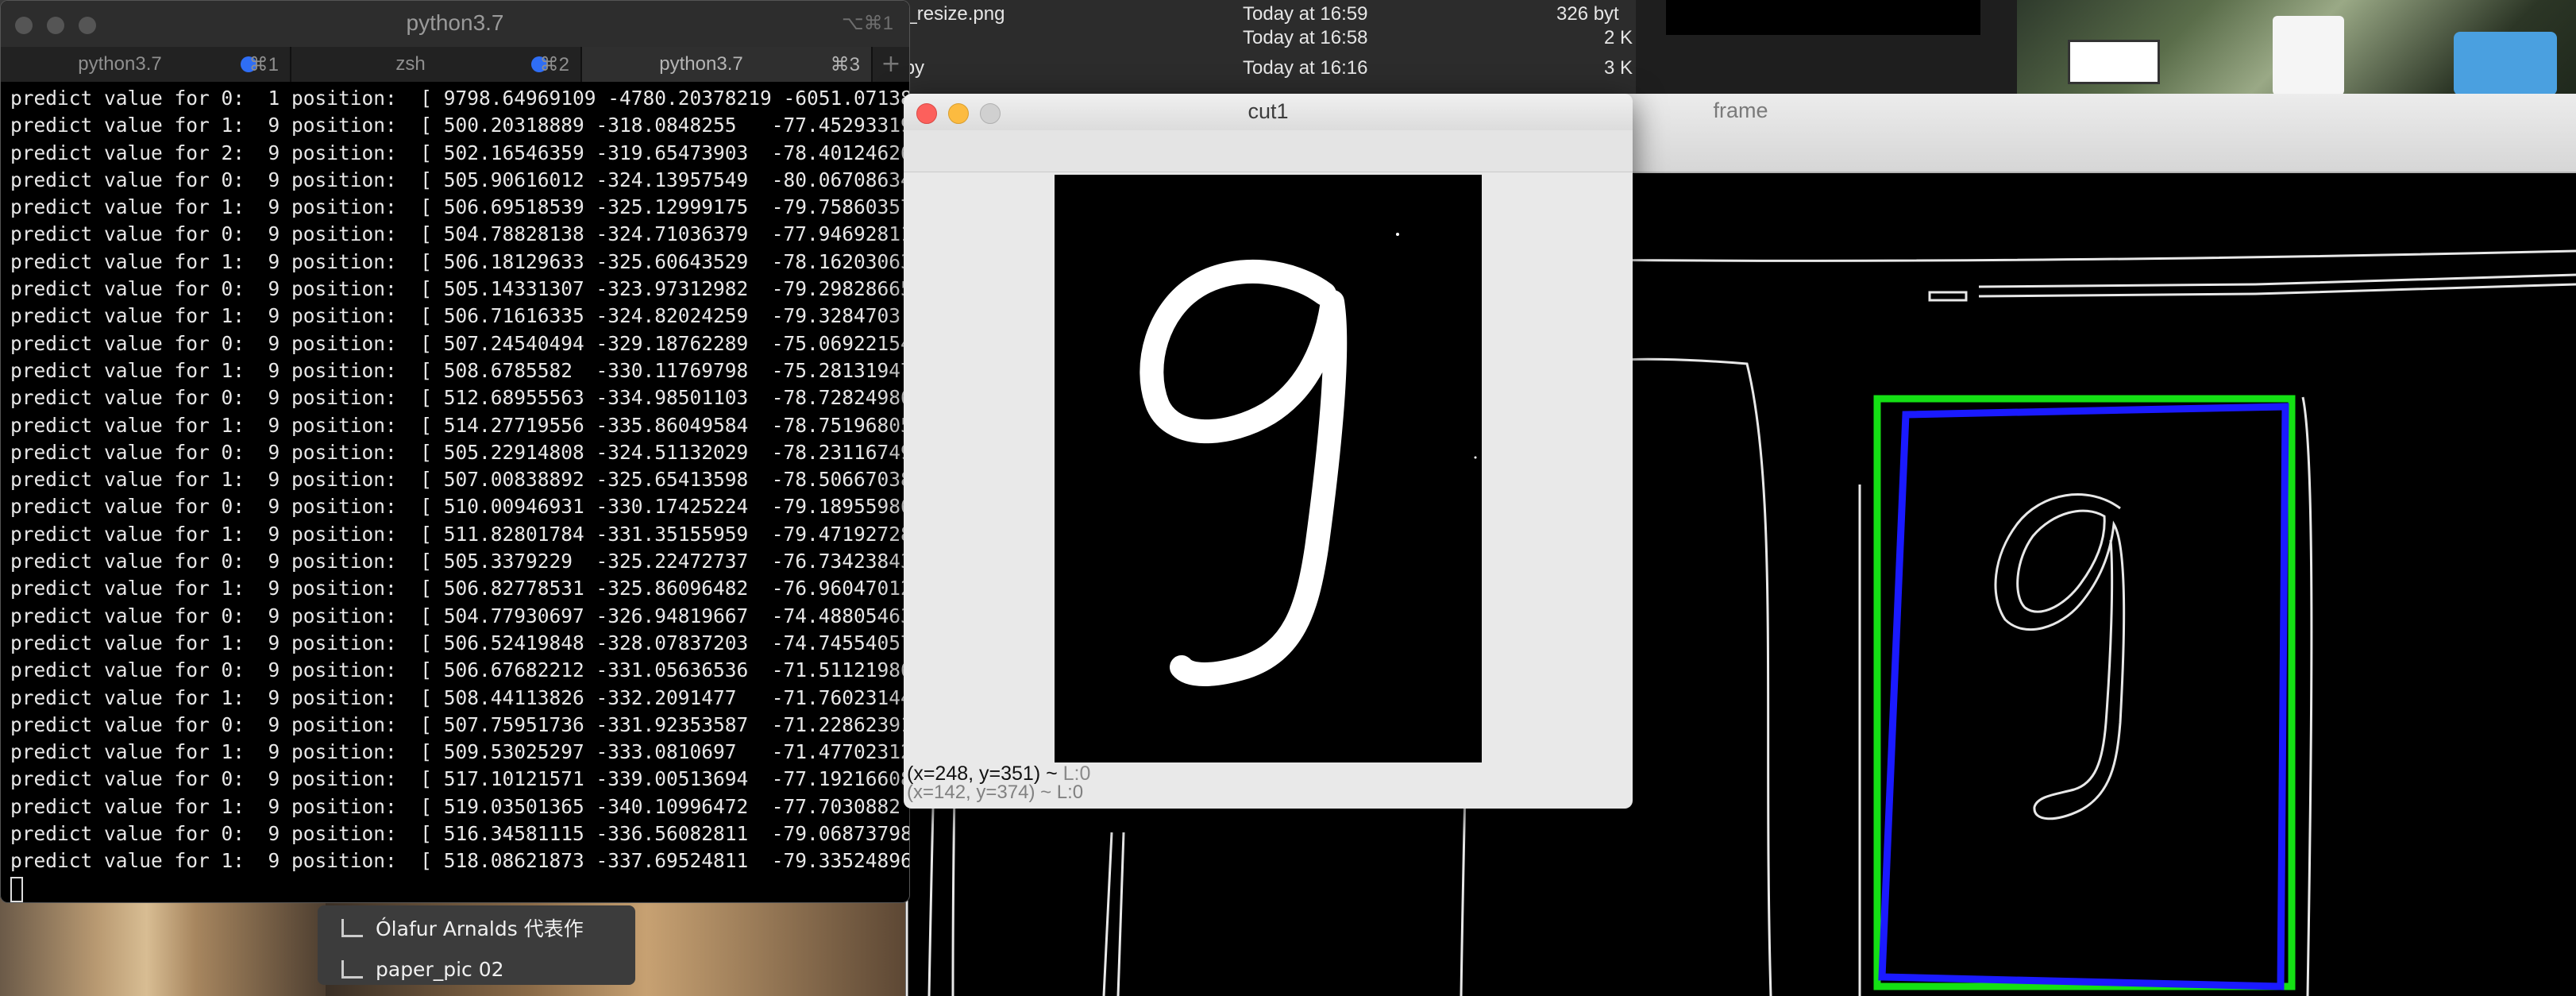 The image size is (2576, 996). I want to click on terminal-titlebar: python3.7 ⌥⌘1, so click(455, 24).